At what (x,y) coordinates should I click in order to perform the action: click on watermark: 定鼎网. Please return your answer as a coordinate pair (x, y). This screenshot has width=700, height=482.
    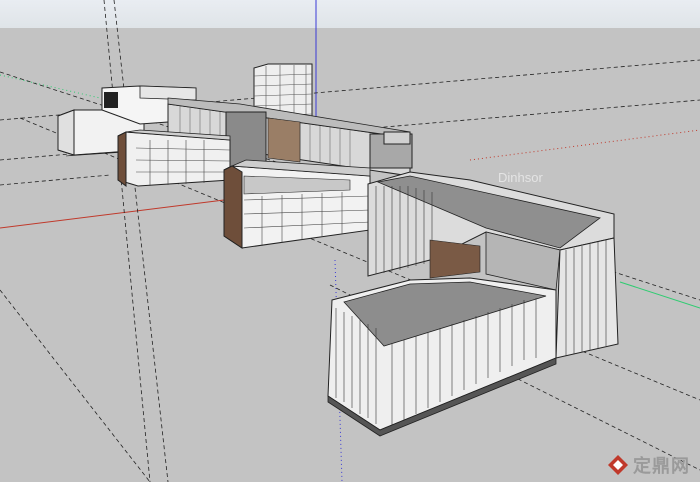
    Looking at the image, I should click on (648, 465).